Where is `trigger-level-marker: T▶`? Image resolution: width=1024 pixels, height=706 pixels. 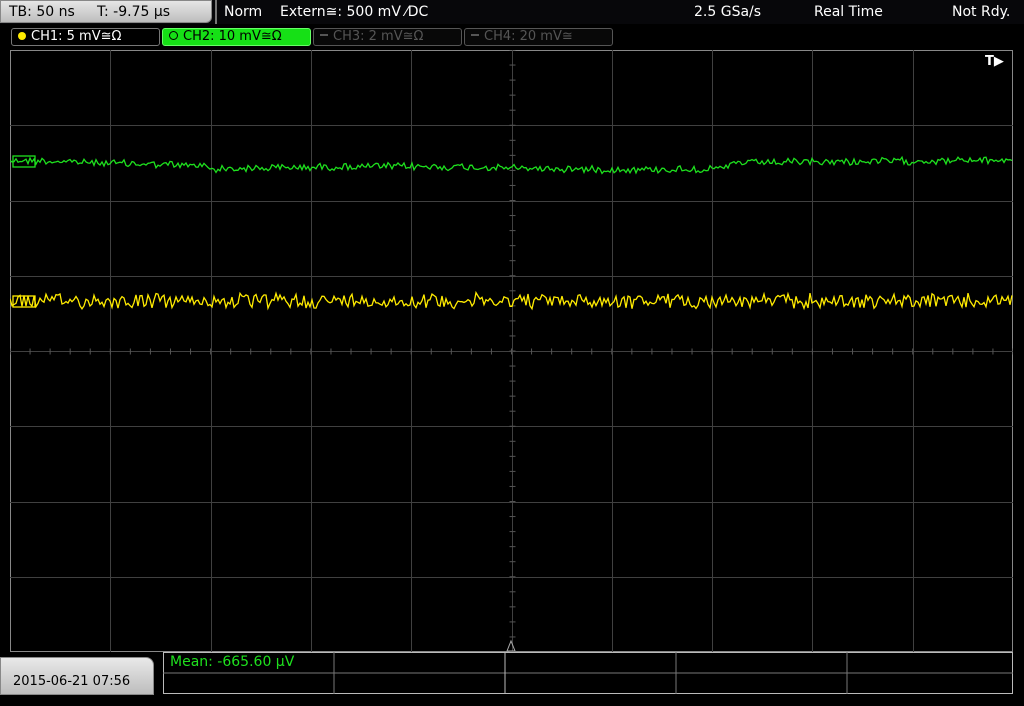
trigger-level-marker: T▶ is located at coordinates (994, 61).